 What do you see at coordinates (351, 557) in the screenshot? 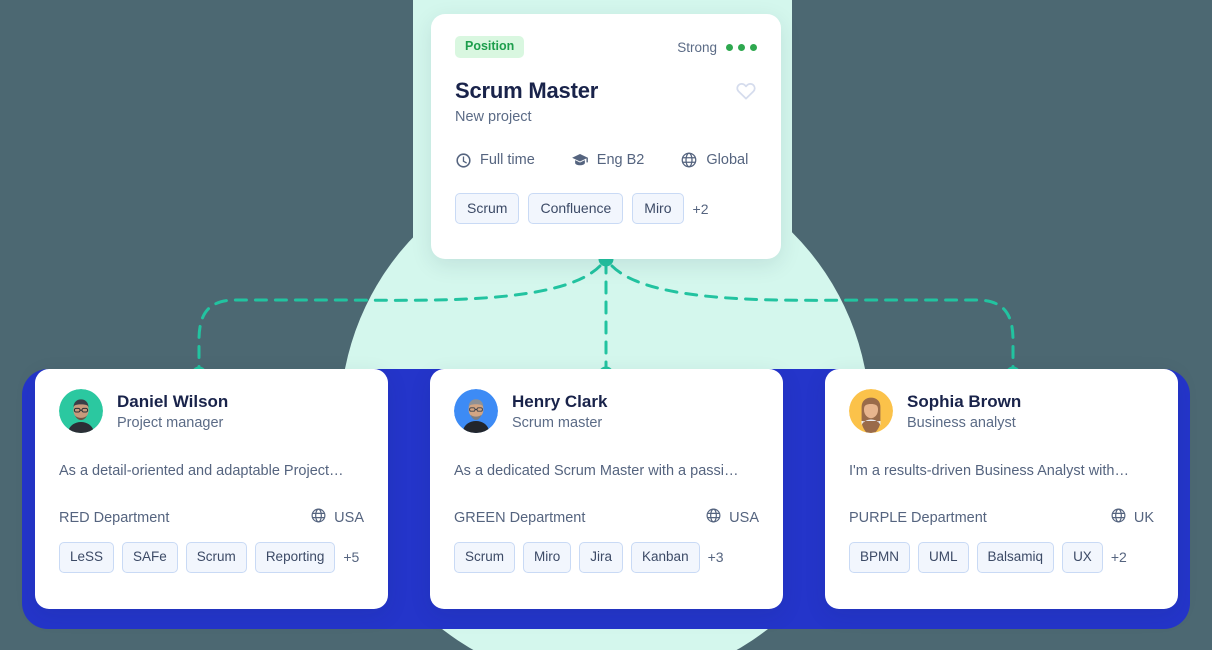
I see `skill-chip-more: +5` at bounding box center [351, 557].